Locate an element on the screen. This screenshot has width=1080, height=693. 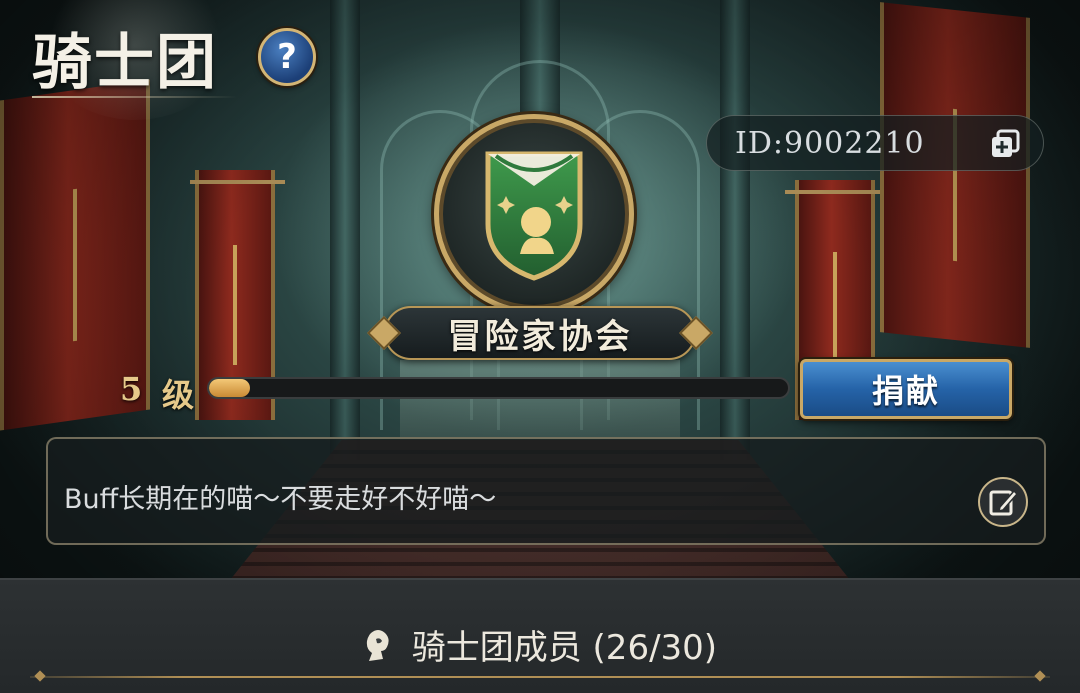
guild-name: 冒险家协会 is located at coordinates (540, 336).